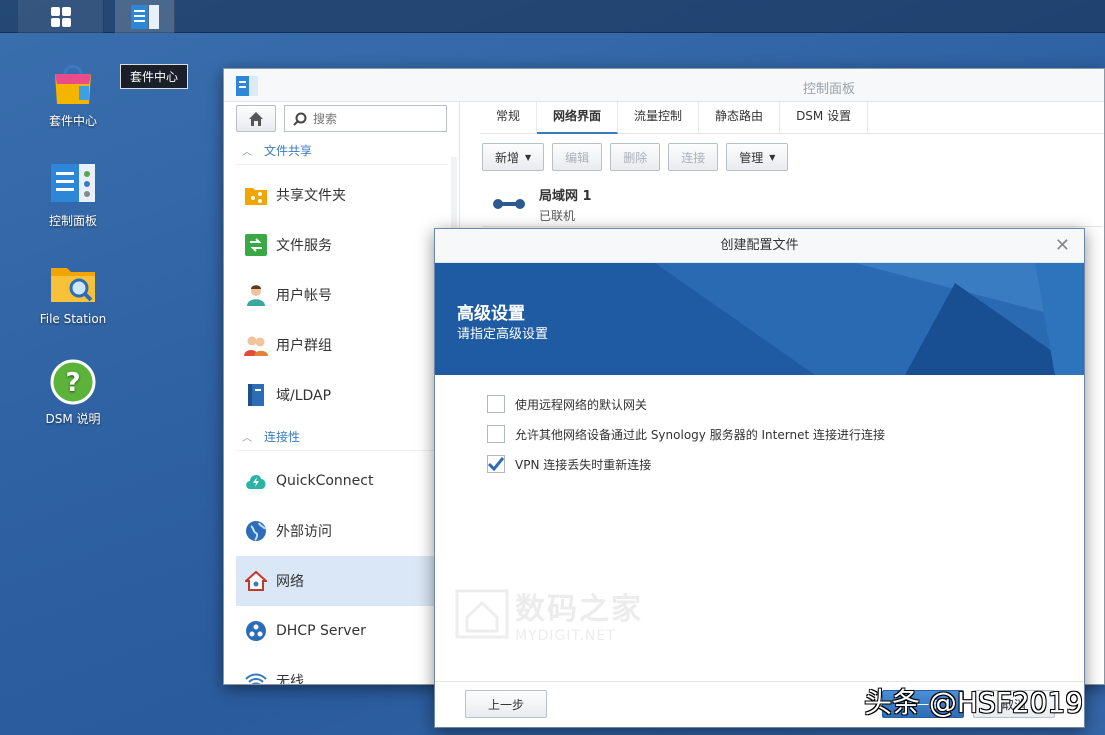 This screenshot has height=735, width=1105. I want to click on search-box, so click(365, 118).